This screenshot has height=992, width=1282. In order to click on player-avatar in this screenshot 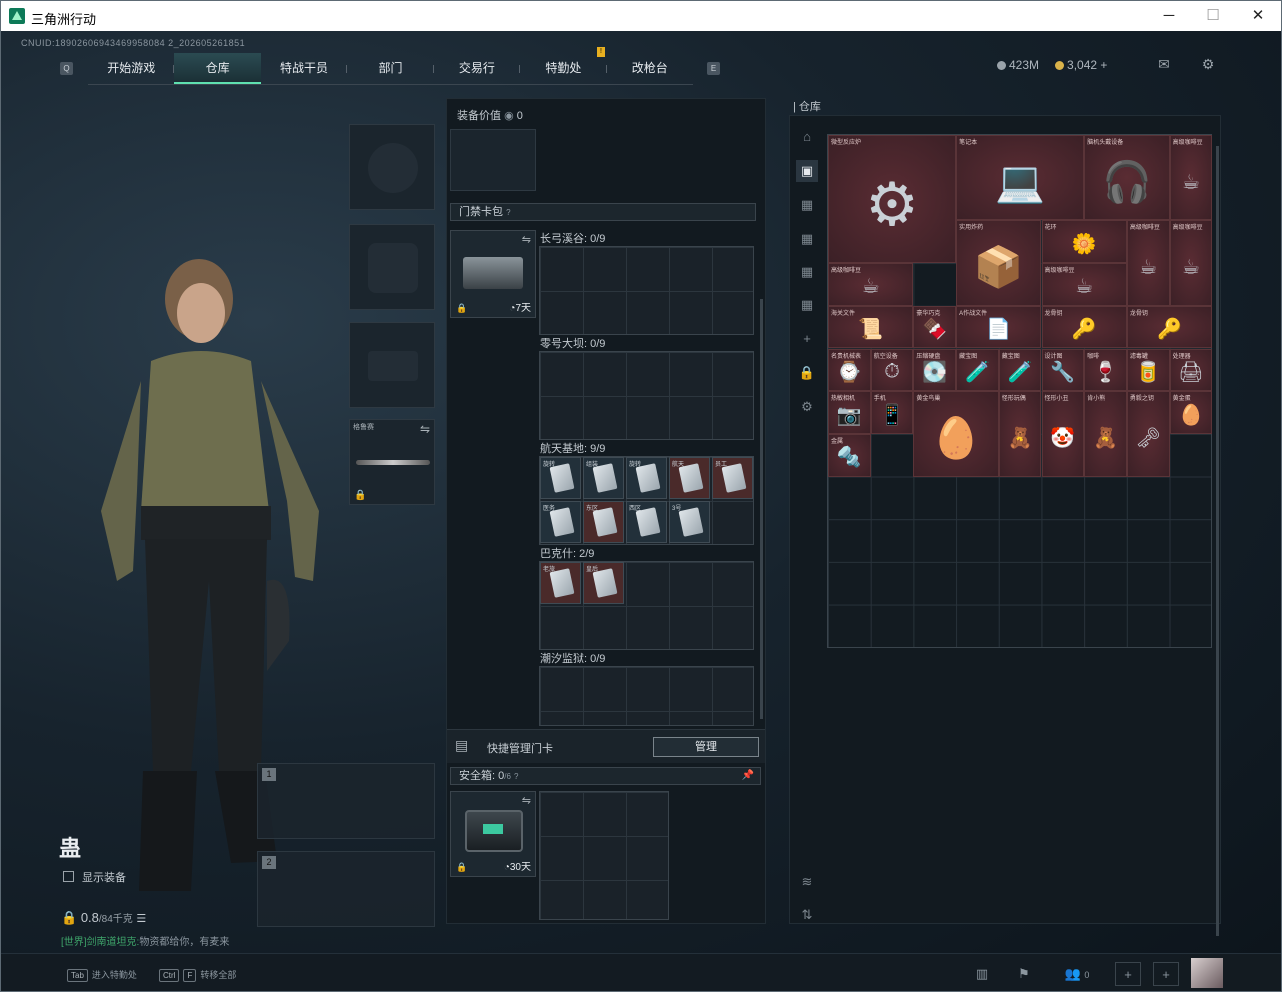, I will do `click(1207, 973)`.